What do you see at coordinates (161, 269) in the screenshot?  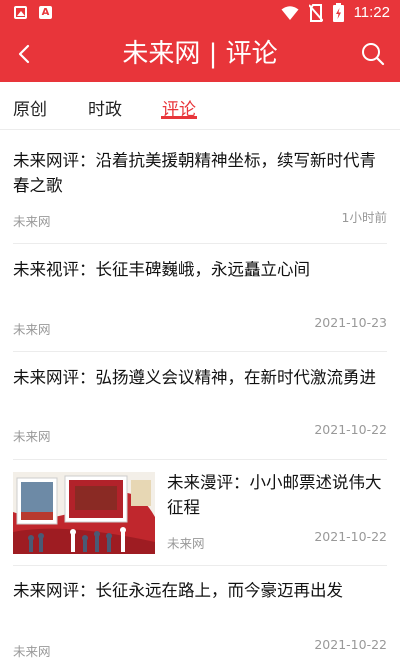 I see `news-title: 未来视评：长征丰碑巍峨，永远矗立心间` at bounding box center [161, 269].